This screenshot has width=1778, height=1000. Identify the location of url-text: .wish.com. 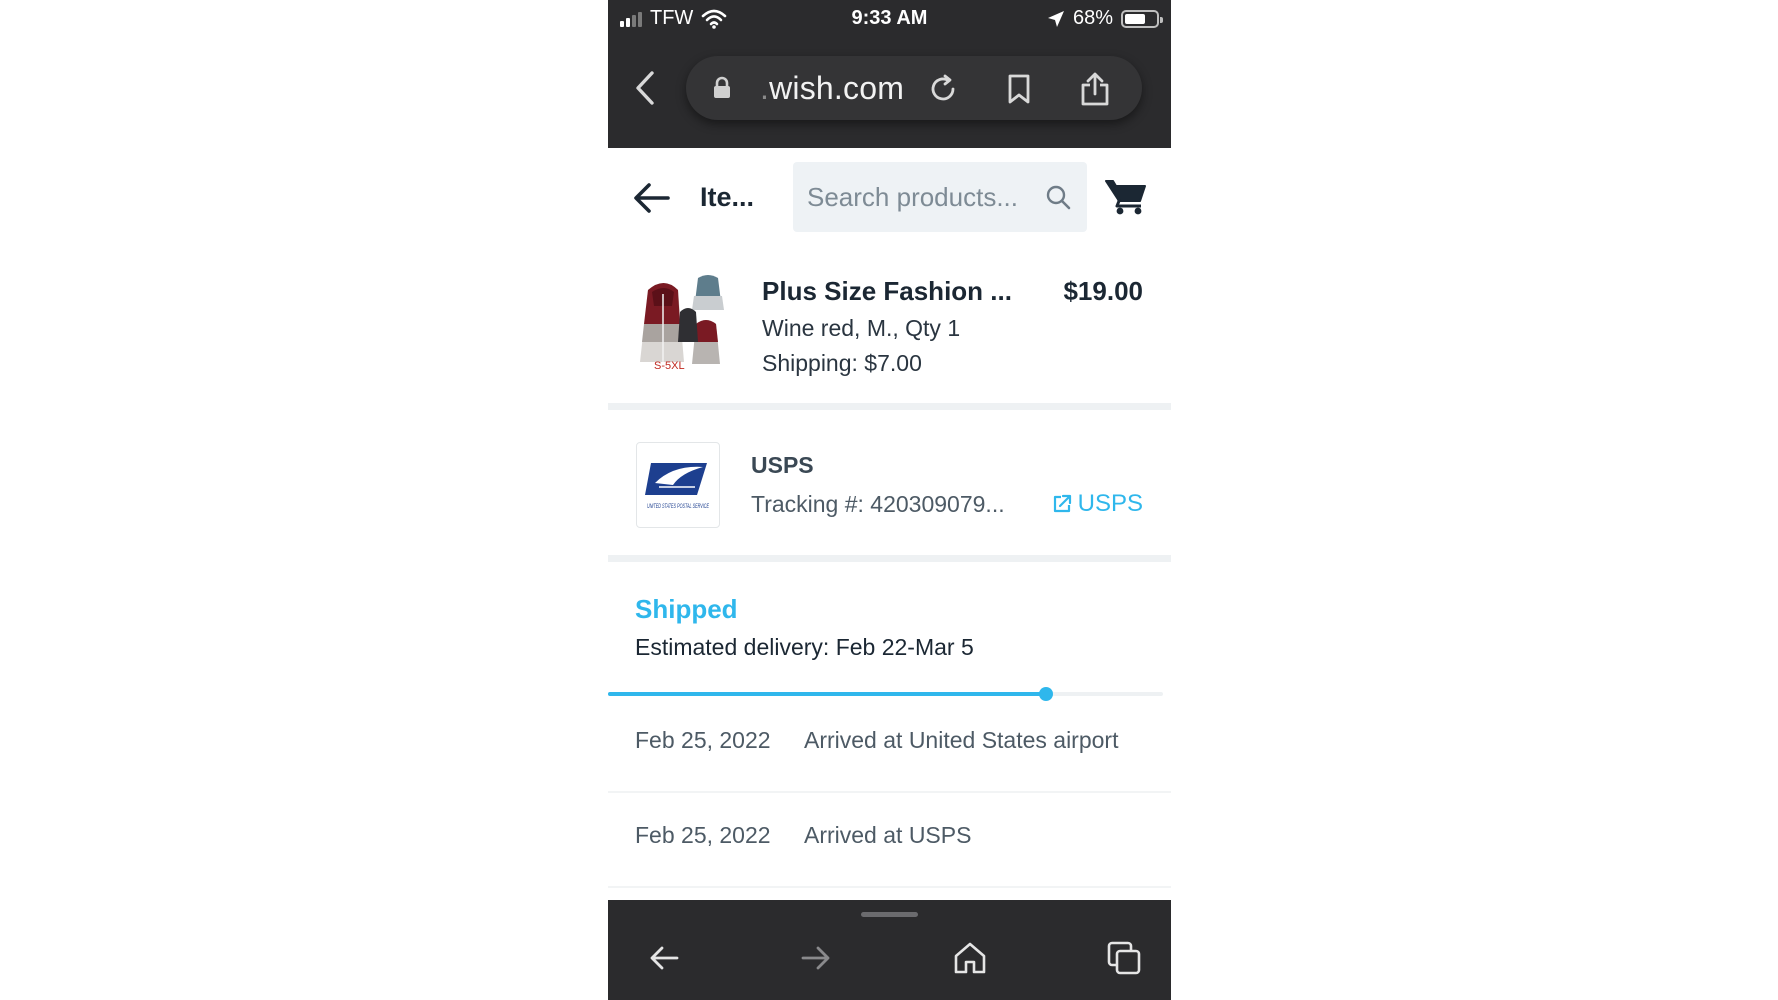
(832, 88).